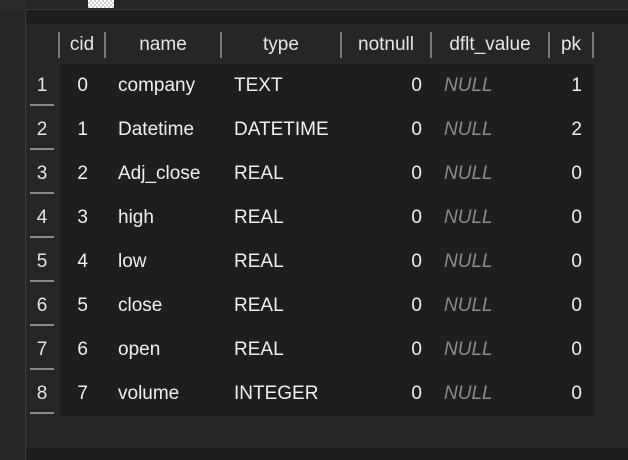 The image size is (628, 460). I want to click on header-row: cid name type notnull dflt_value pk, so click(327, 44).